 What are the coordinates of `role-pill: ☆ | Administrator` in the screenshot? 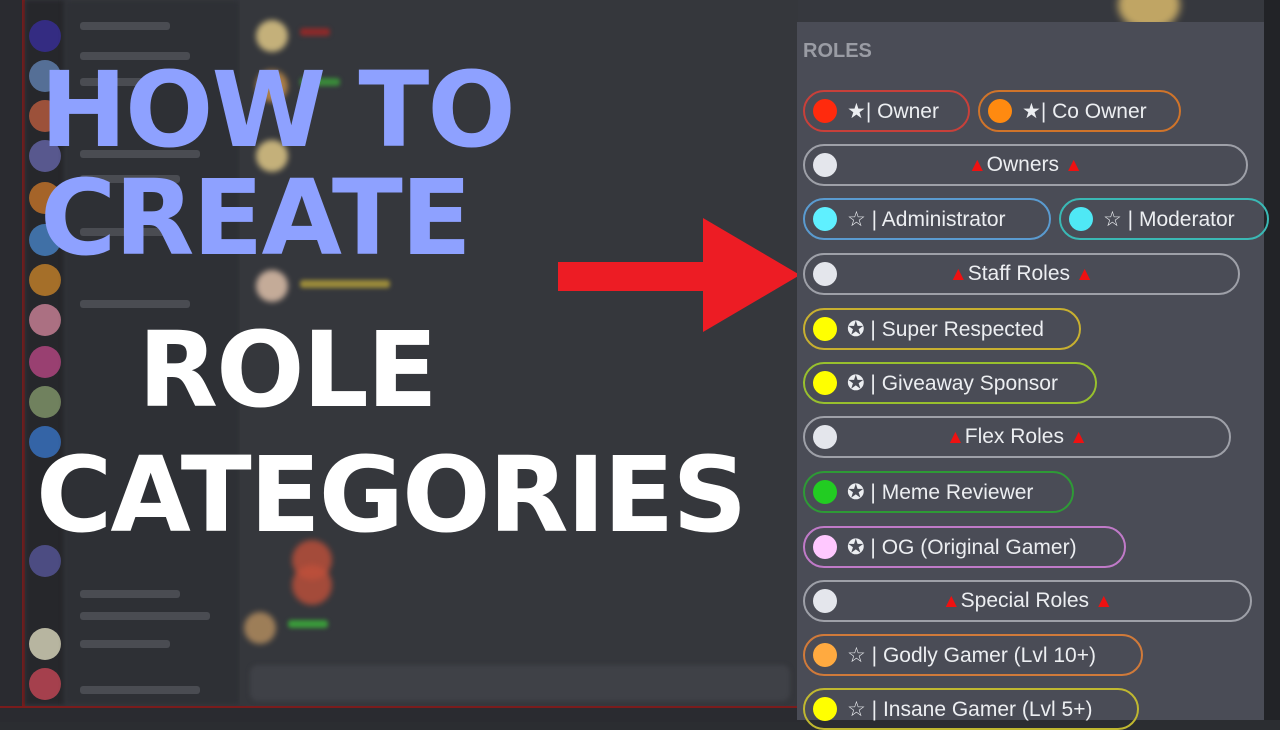 It's located at (927, 219).